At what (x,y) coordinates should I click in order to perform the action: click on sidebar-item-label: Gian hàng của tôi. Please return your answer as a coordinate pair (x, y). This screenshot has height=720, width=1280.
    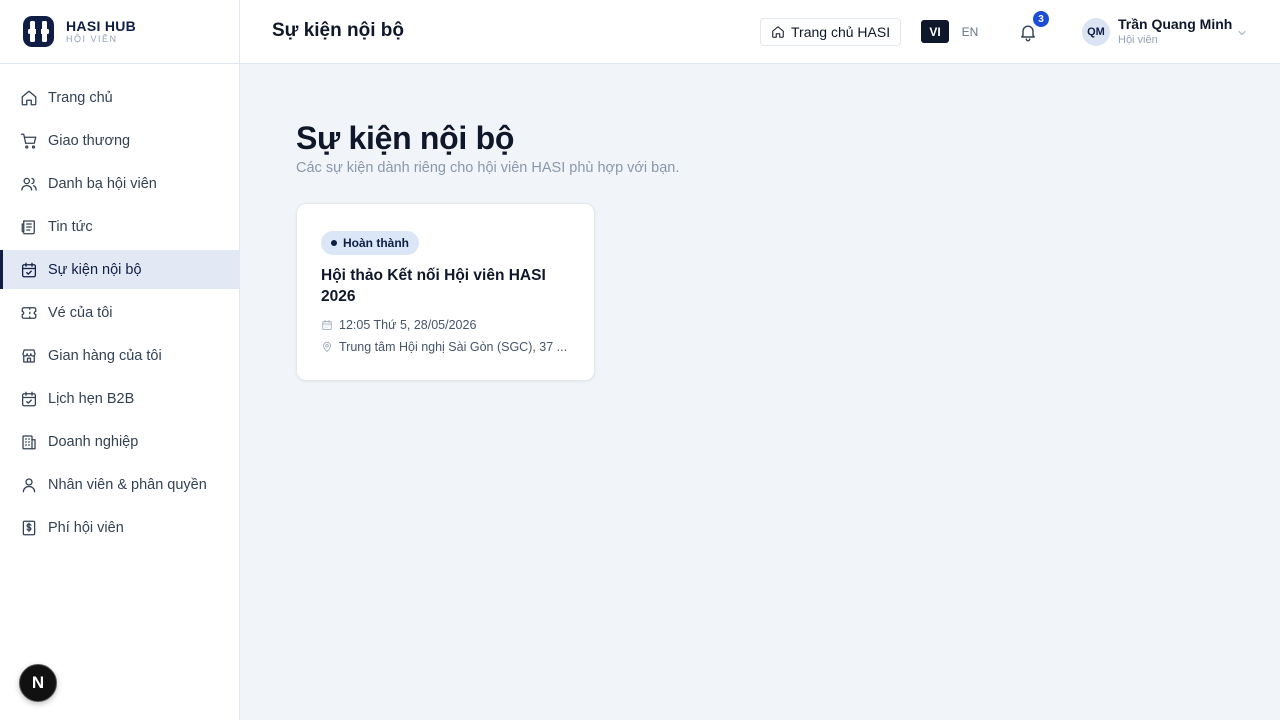
    Looking at the image, I should click on (105, 355).